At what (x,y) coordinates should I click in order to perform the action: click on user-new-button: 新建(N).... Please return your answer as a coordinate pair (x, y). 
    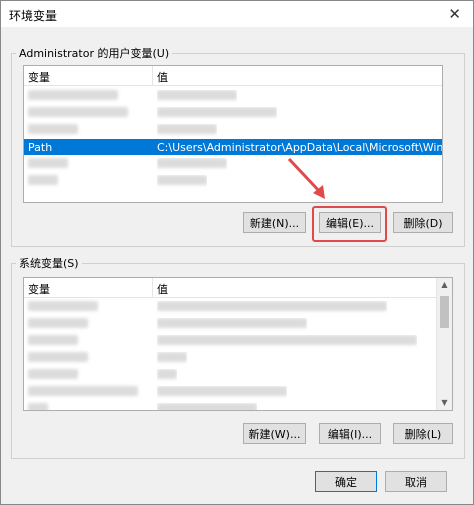
    Looking at the image, I should click on (274, 222).